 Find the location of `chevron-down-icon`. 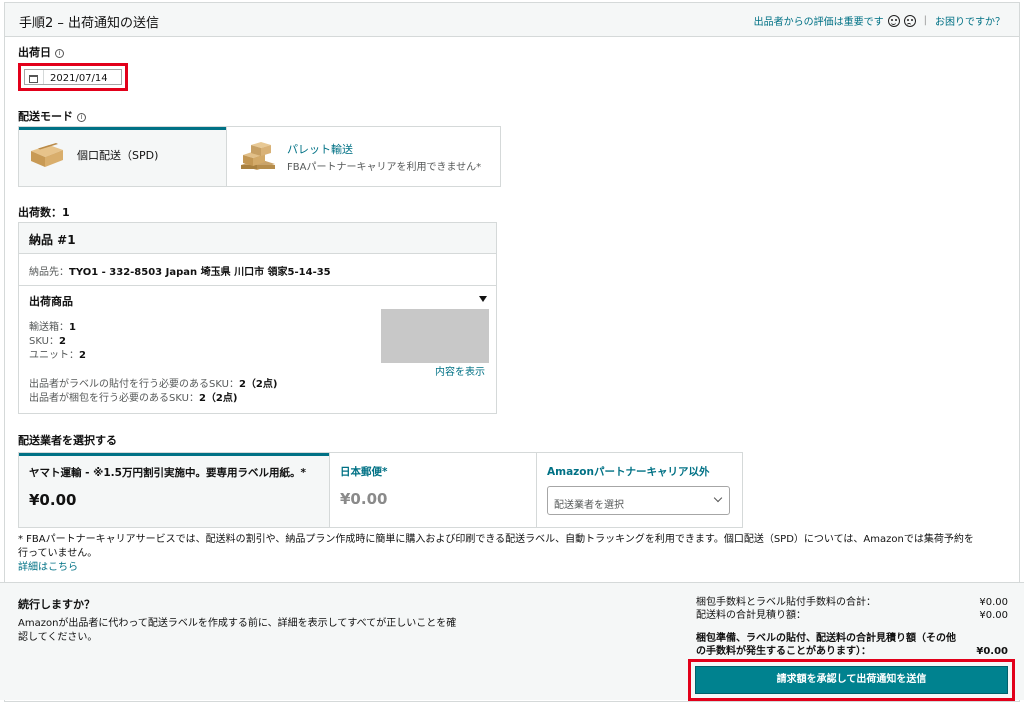

chevron-down-icon is located at coordinates (718, 498).